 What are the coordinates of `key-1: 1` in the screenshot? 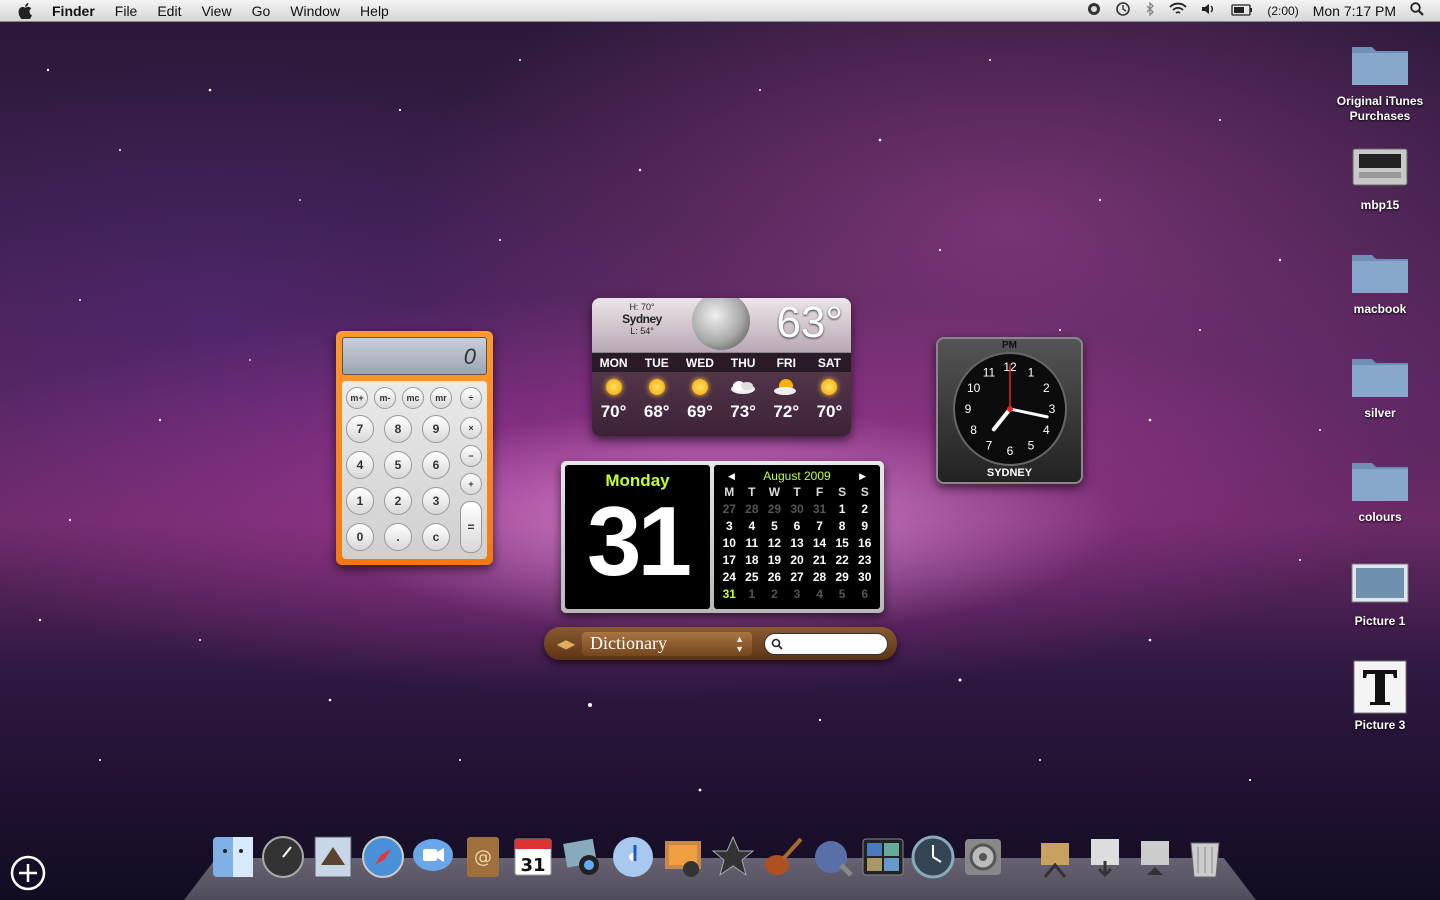 It's located at (360, 501).